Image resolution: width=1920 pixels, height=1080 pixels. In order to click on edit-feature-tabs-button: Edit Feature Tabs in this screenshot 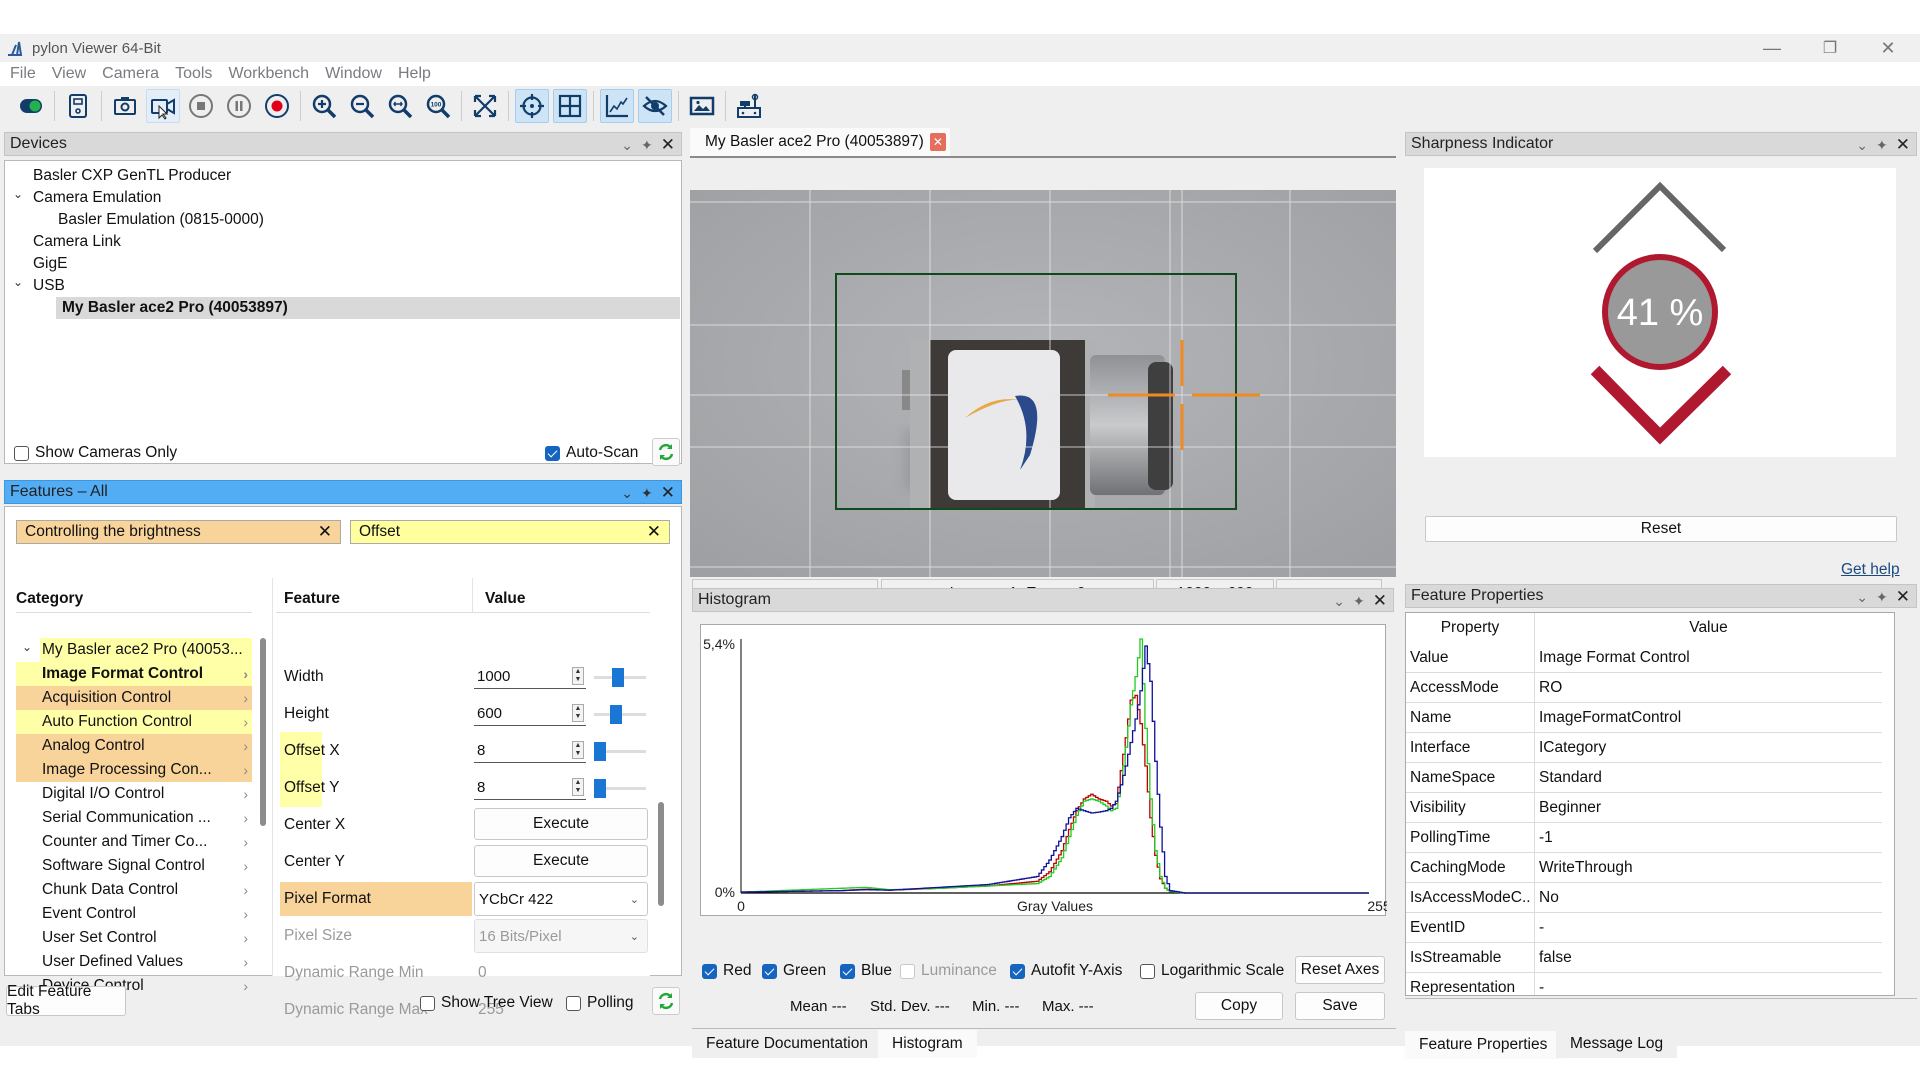, I will do `click(66, 1000)`.